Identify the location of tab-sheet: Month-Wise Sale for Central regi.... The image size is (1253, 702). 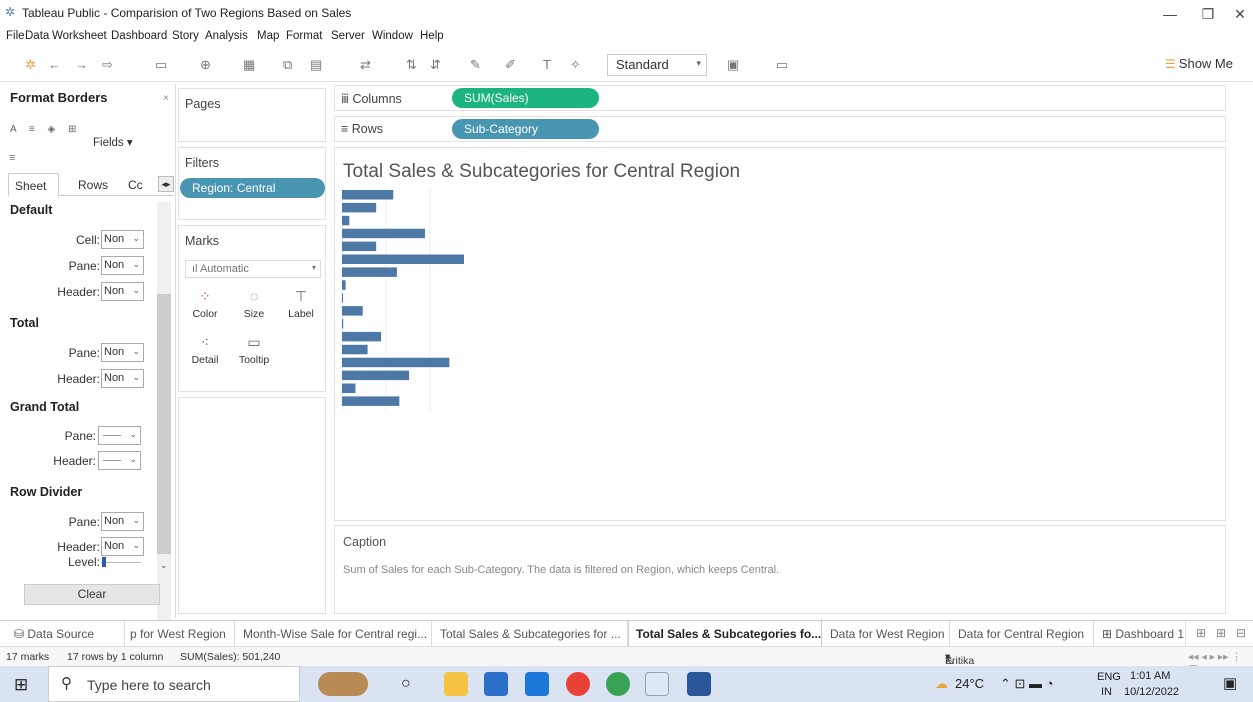
(333, 633).